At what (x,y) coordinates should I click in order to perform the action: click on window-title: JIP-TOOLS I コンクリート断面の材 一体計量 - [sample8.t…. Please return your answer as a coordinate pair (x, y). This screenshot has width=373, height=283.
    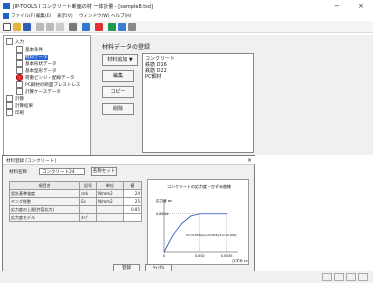
    Looking at the image, I should click on (83, 7).